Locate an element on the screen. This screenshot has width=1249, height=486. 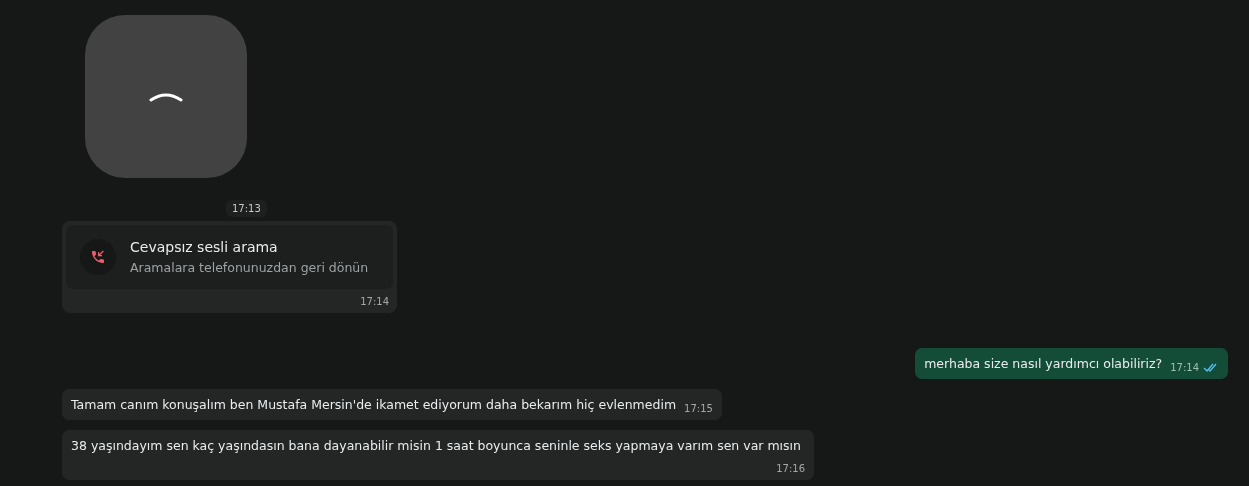
call-subtitle: Aramalara telefonunuzdan geri dönün is located at coordinates (249, 267).